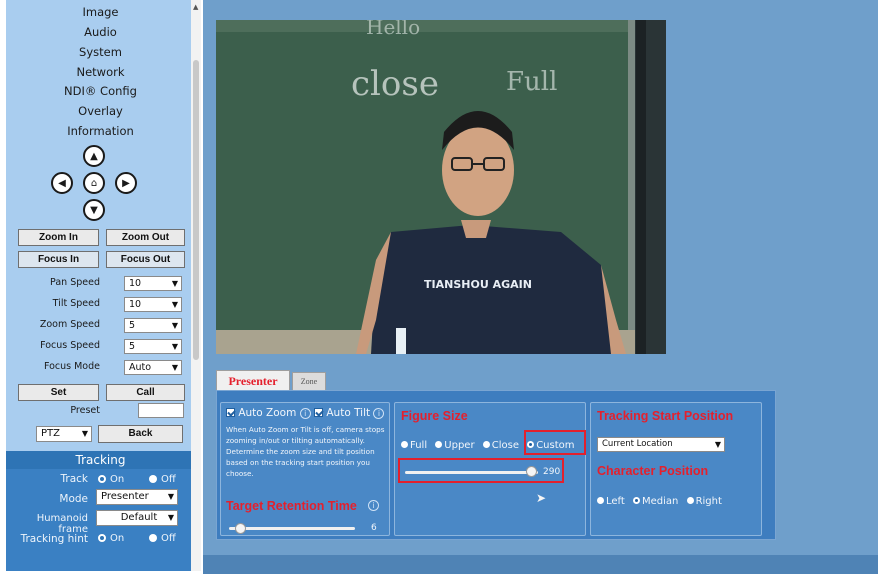 The image size is (878, 574). What do you see at coordinates (505, 445) in the screenshot?
I see `figure-close-label: Close` at bounding box center [505, 445].